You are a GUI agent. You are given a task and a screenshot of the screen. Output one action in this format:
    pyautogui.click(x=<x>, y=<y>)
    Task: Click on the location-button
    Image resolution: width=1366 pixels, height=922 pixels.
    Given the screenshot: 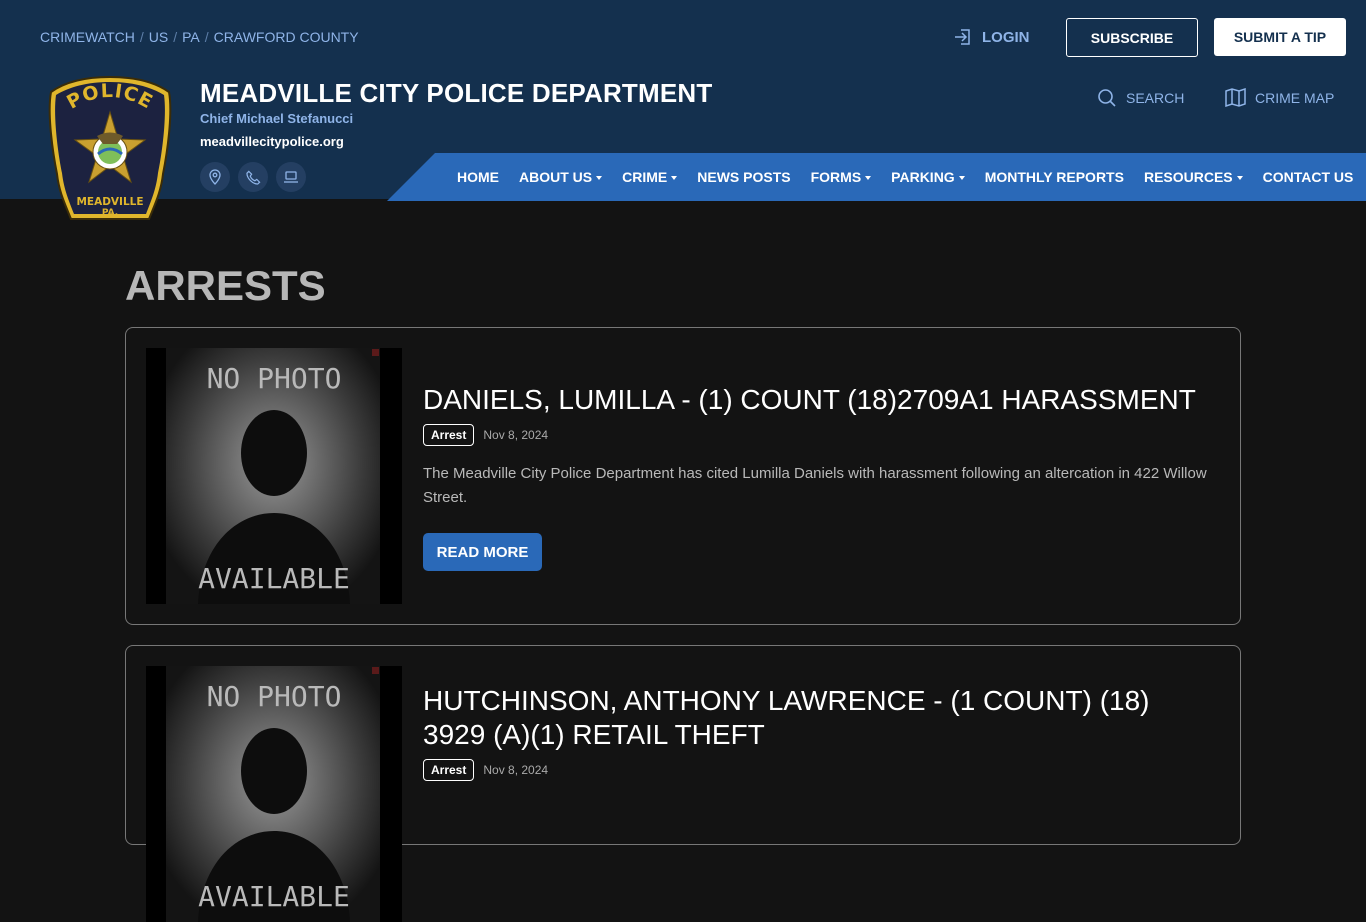 What is the action you would take?
    pyautogui.click(x=215, y=177)
    